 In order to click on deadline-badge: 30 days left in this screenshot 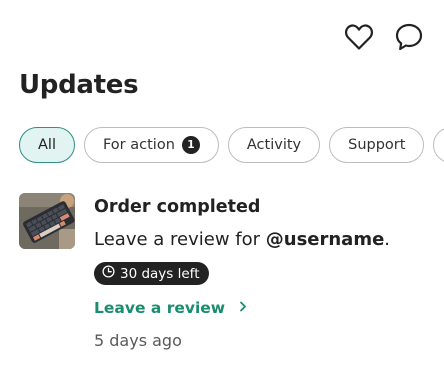, I will do `click(151, 273)`.